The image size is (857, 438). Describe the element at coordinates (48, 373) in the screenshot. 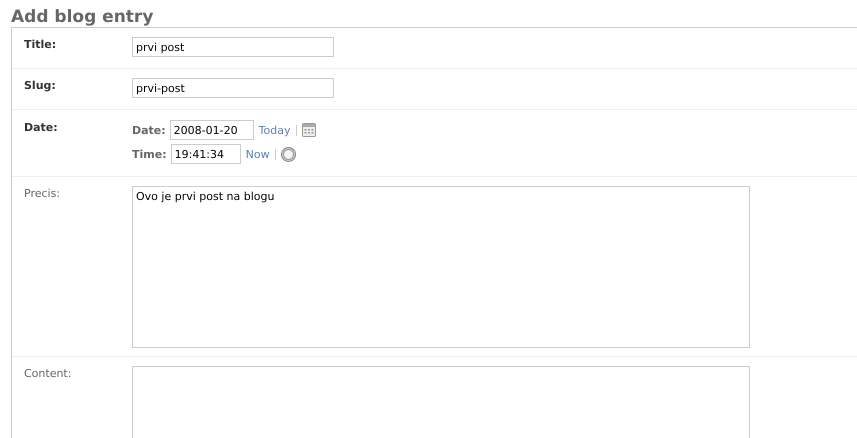

I see `field-label: Content:` at that location.